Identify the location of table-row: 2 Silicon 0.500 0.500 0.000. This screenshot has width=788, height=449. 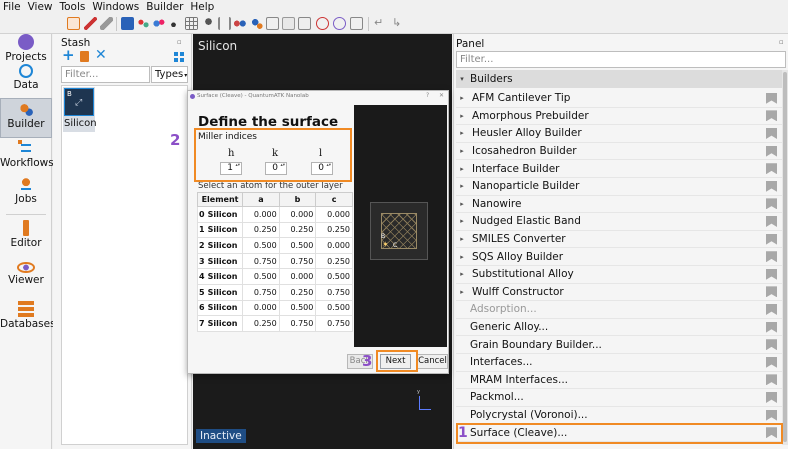
(274, 245).